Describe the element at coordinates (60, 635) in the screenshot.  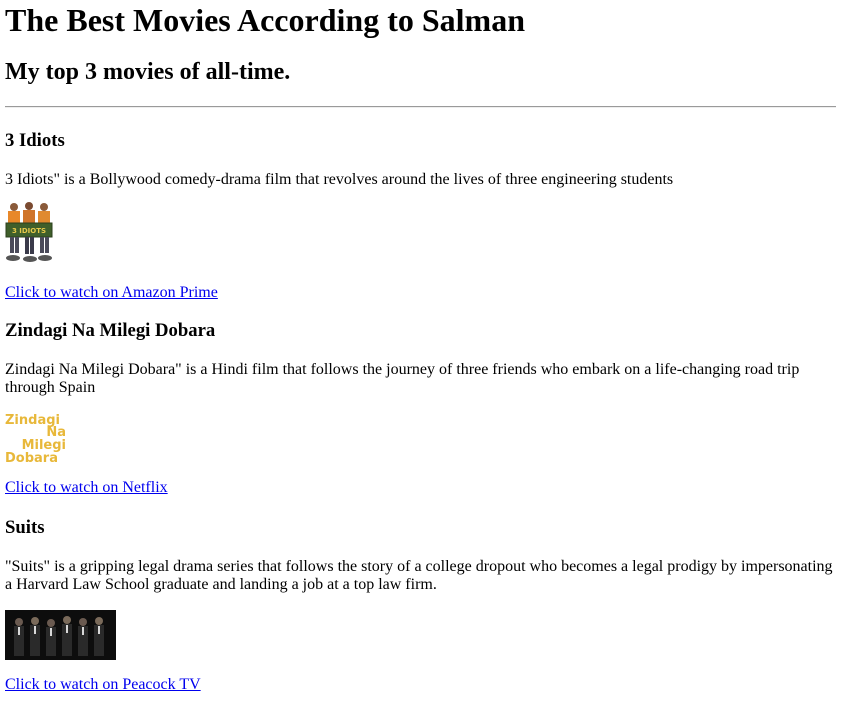
I see `suits-cast-image` at that location.